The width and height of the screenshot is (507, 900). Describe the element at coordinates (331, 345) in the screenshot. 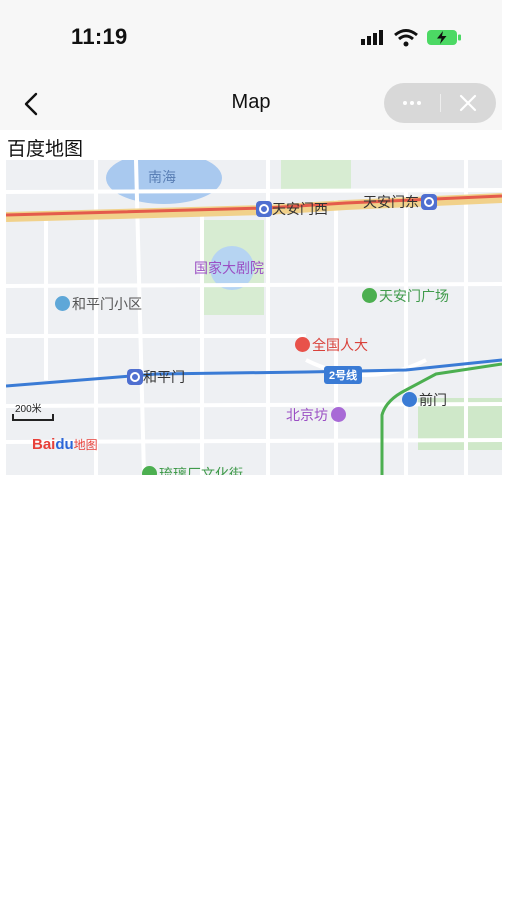

I see `map-label-npc: 全国人大` at that location.